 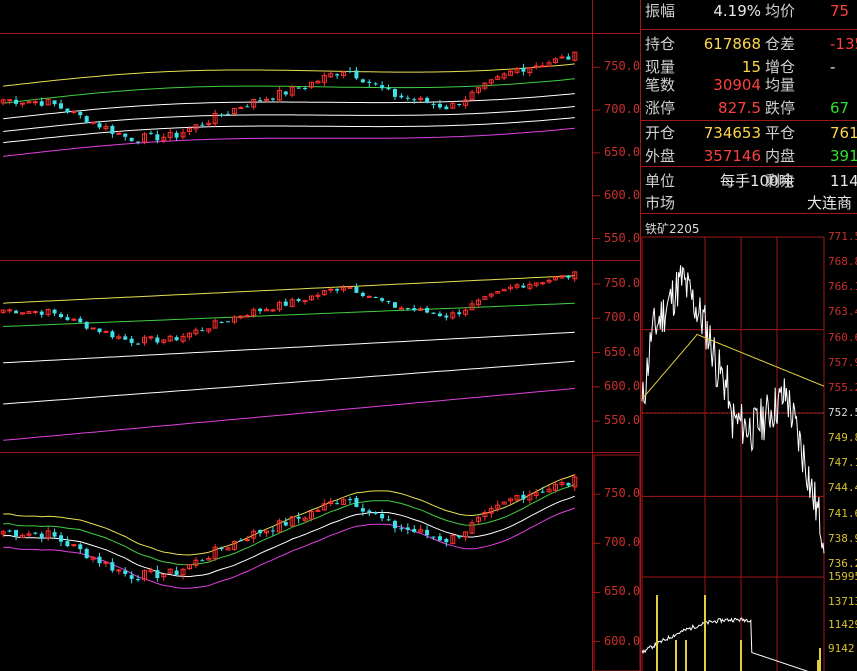 I want to click on panel3-band-bottom, so click(x=289, y=548).